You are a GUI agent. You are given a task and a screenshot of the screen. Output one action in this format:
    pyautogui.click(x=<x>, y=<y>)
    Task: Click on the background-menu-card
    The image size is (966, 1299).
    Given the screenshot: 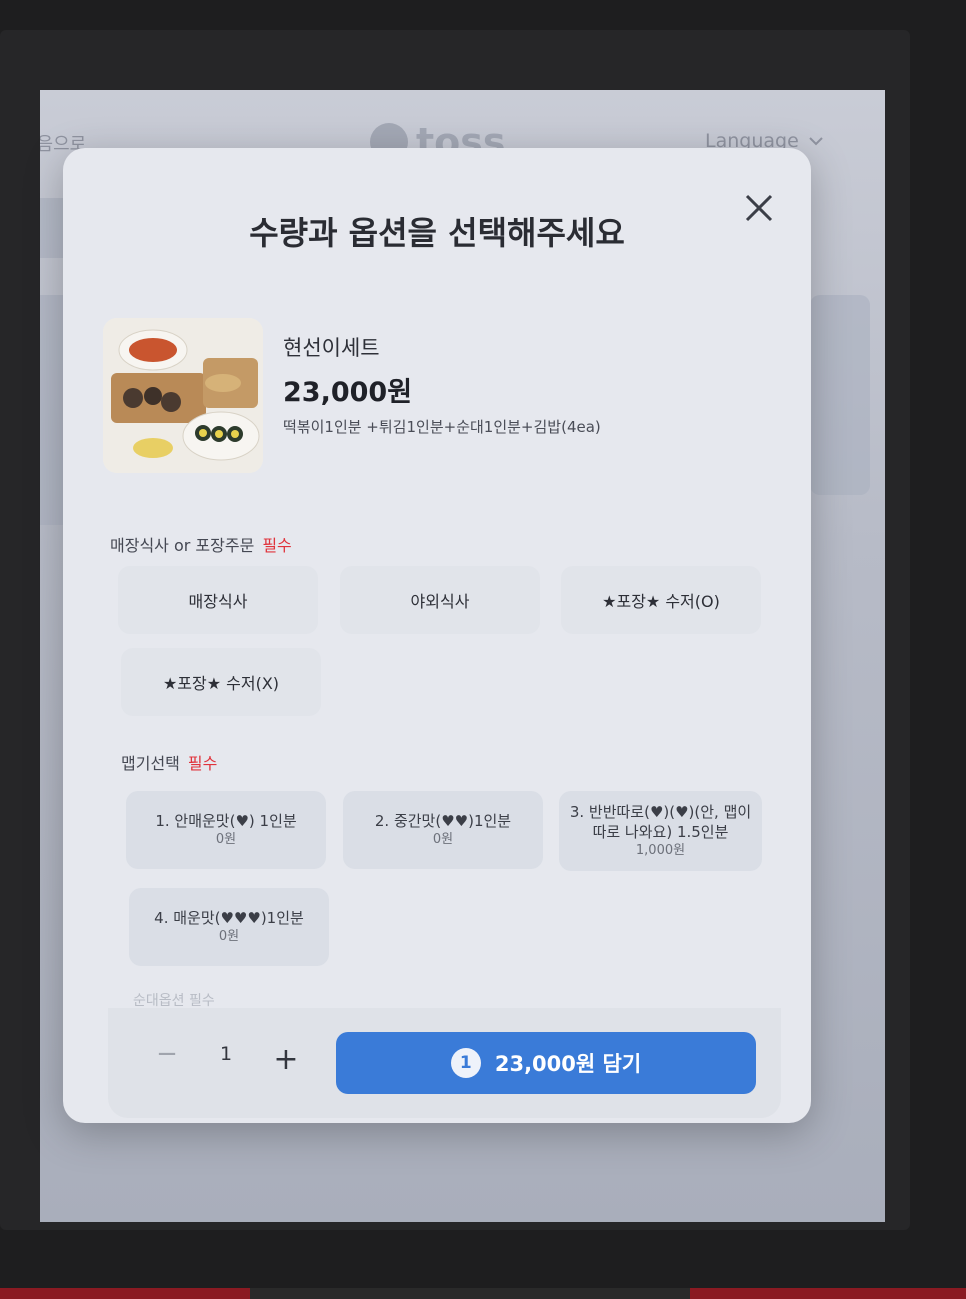 What is the action you would take?
    pyautogui.click(x=840, y=395)
    